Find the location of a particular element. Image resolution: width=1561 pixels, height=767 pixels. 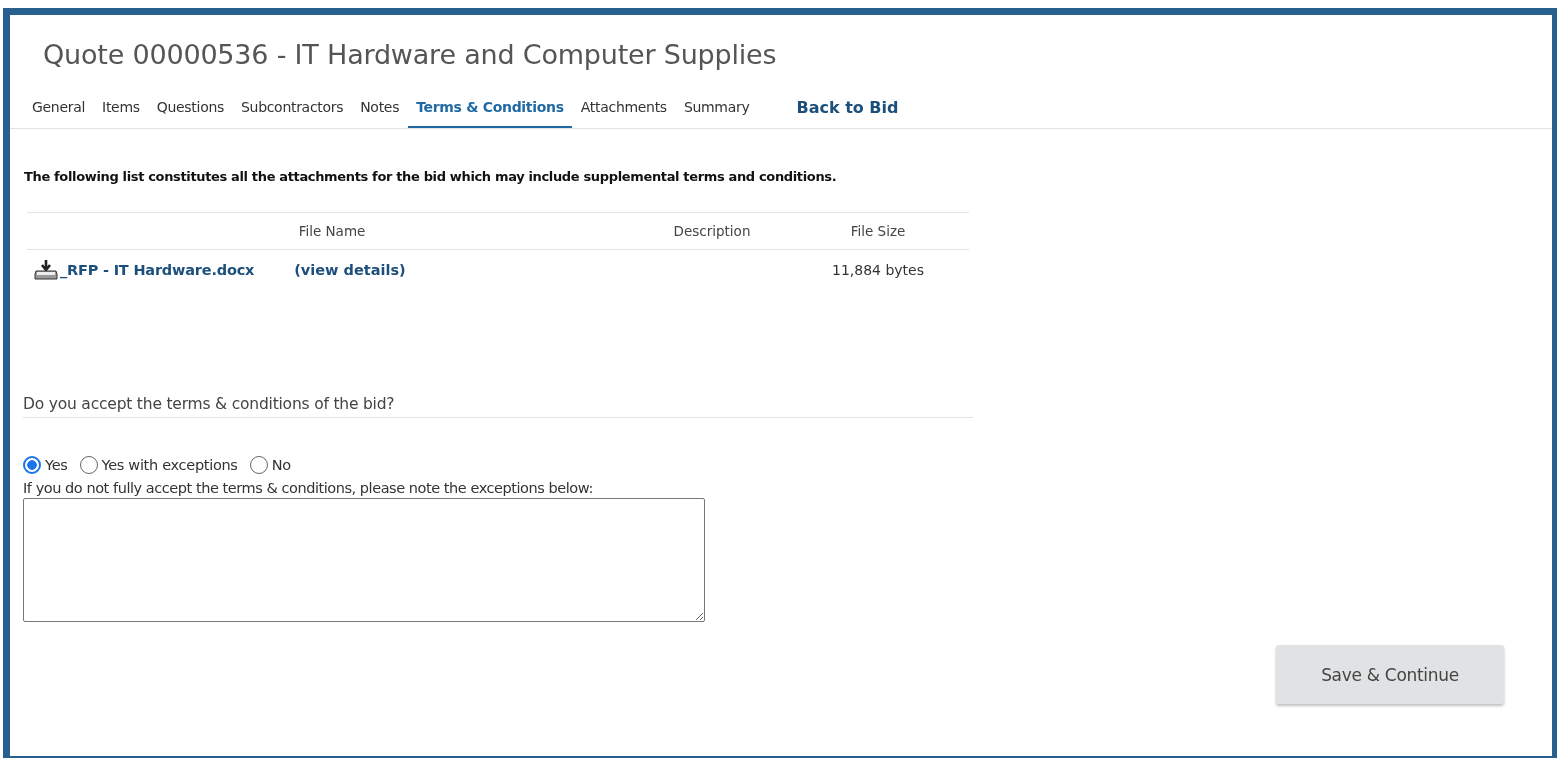

save-continue-button: Save & Continue is located at coordinates (1390, 674).